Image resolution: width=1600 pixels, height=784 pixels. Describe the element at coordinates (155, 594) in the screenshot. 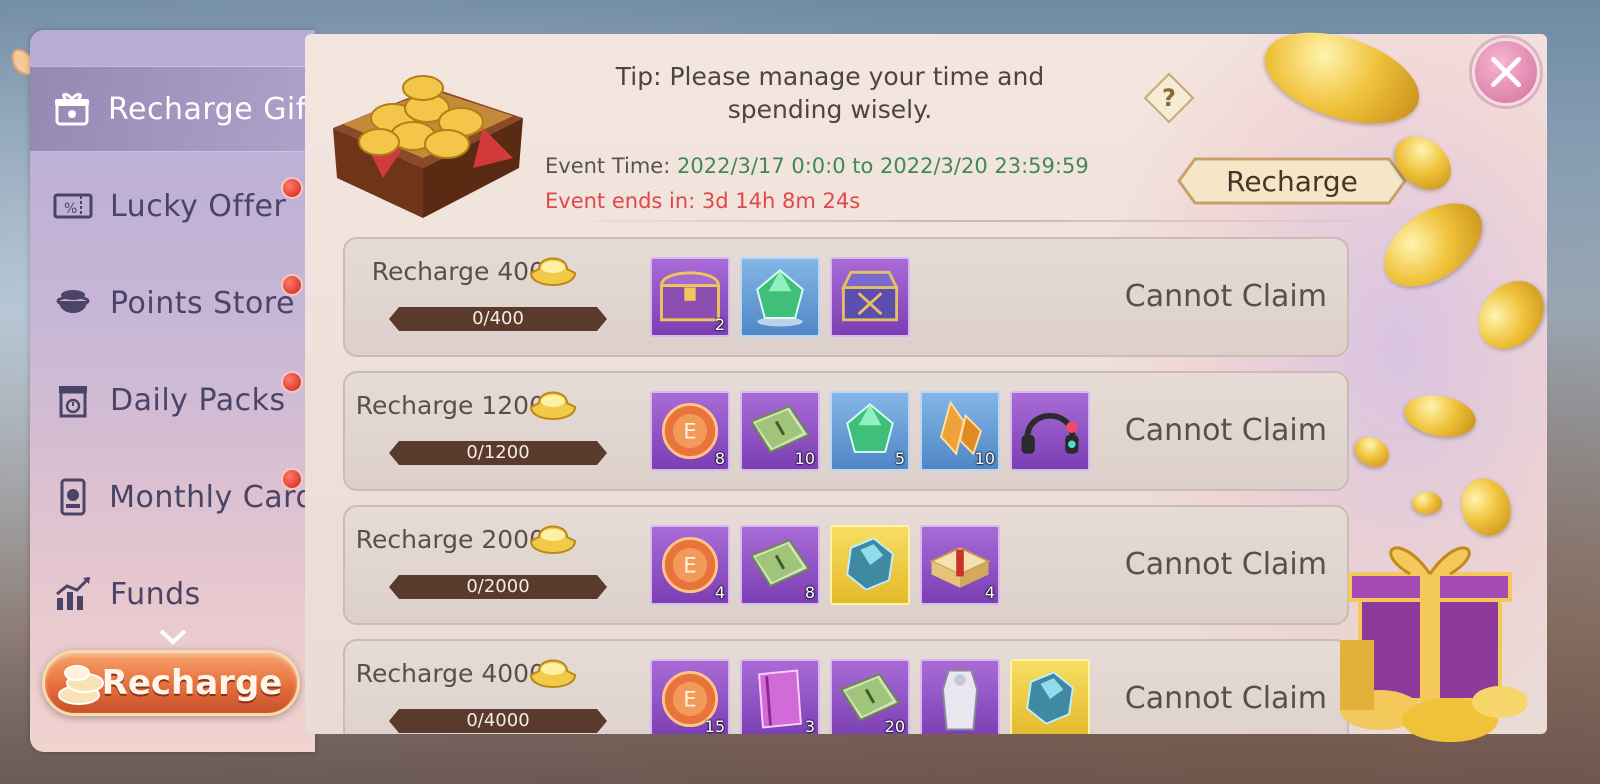

I see `sidebar-item-label: Funds` at that location.